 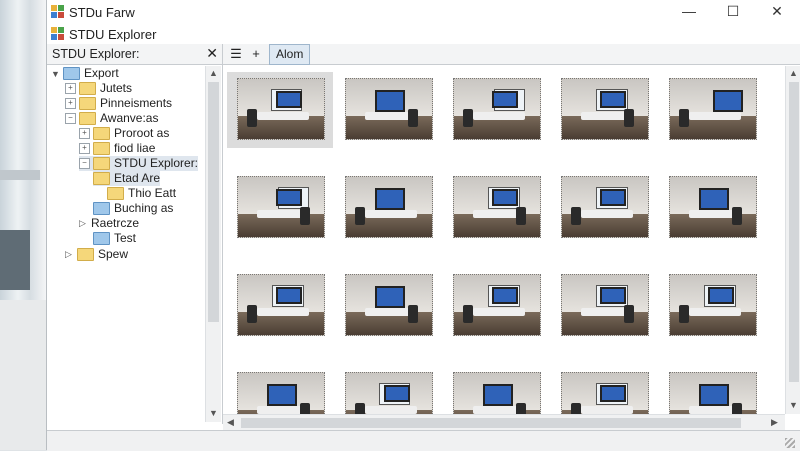 What do you see at coordinates (96, 254) in the screenshot?
I see `tree-item: ▷ Spew` at bounding box center [96, 254].